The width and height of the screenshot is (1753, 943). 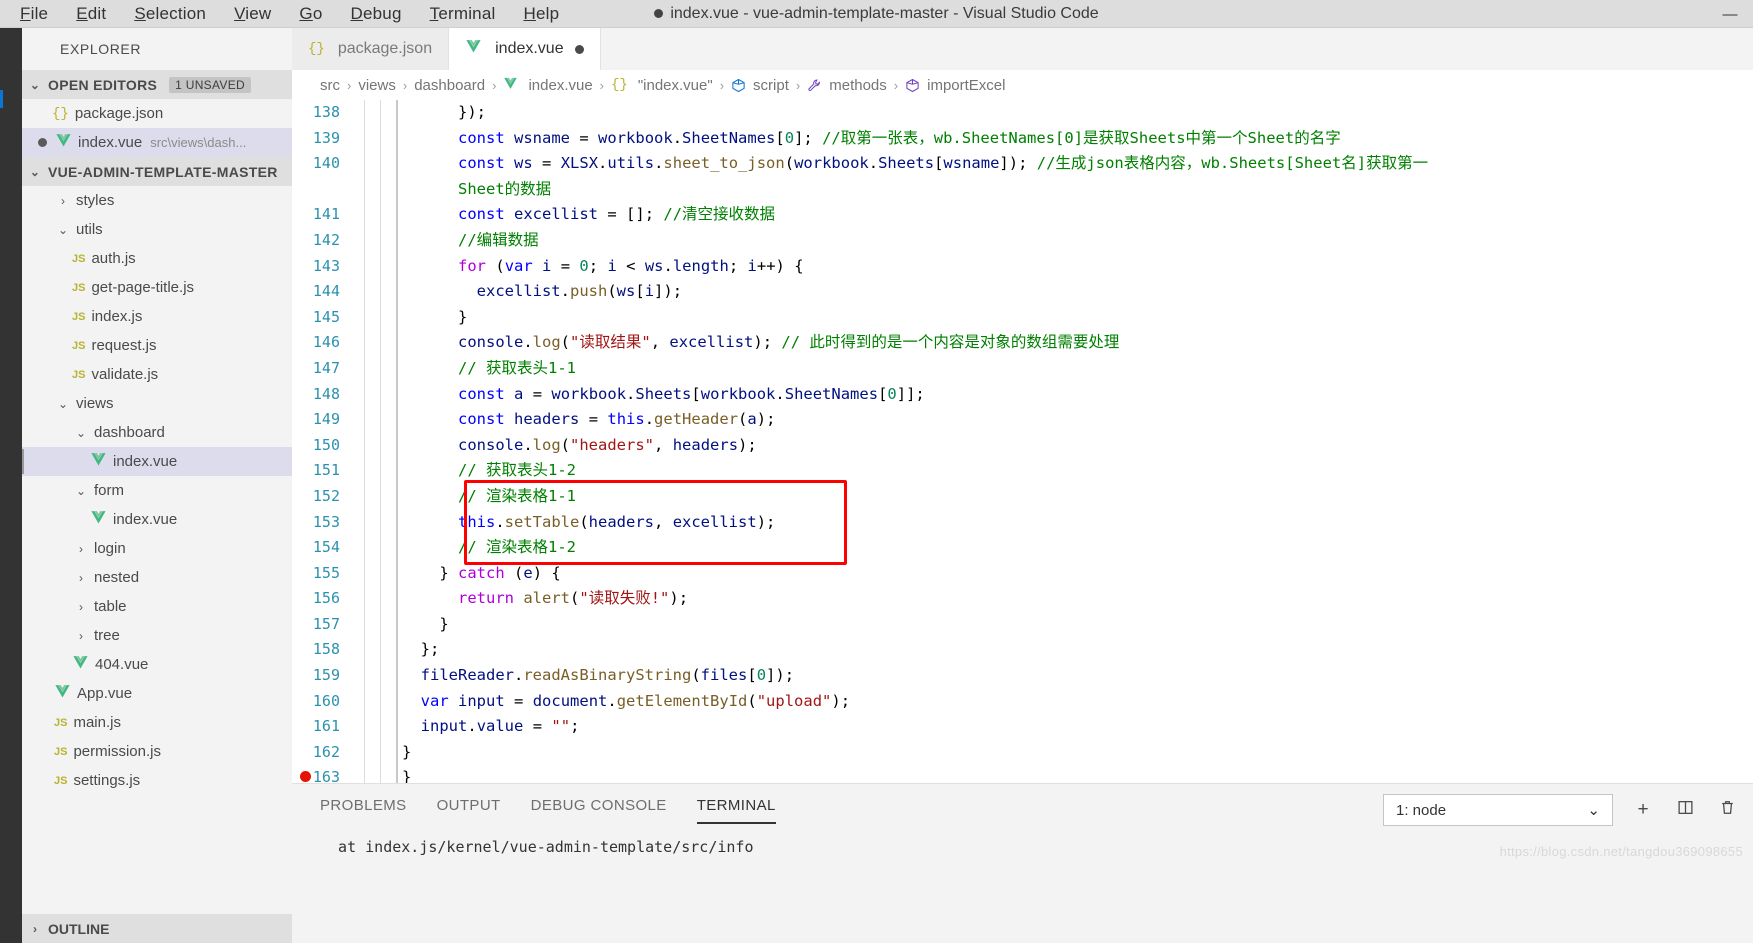 What do you see at coordinates (157, 664) in the screenshot?
I see `tree-item-404-vue: 404.vue` at bounding box center [157, 664].